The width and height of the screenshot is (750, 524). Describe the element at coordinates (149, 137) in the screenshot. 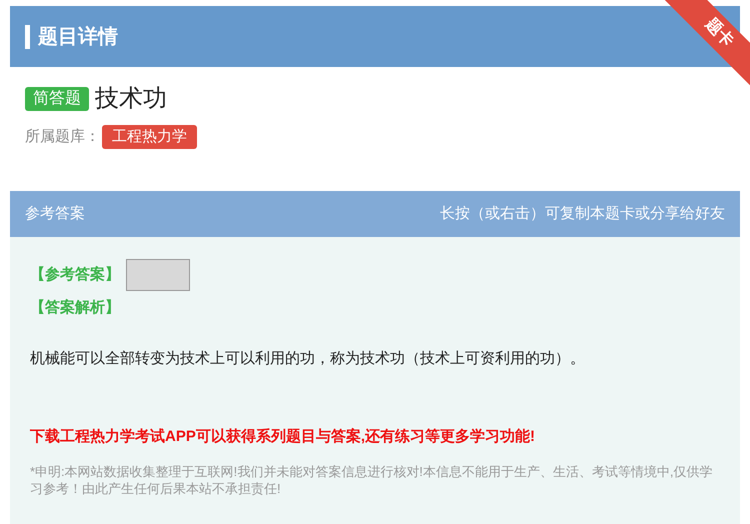

I see `bank-tag: 工程热力学` at that location.